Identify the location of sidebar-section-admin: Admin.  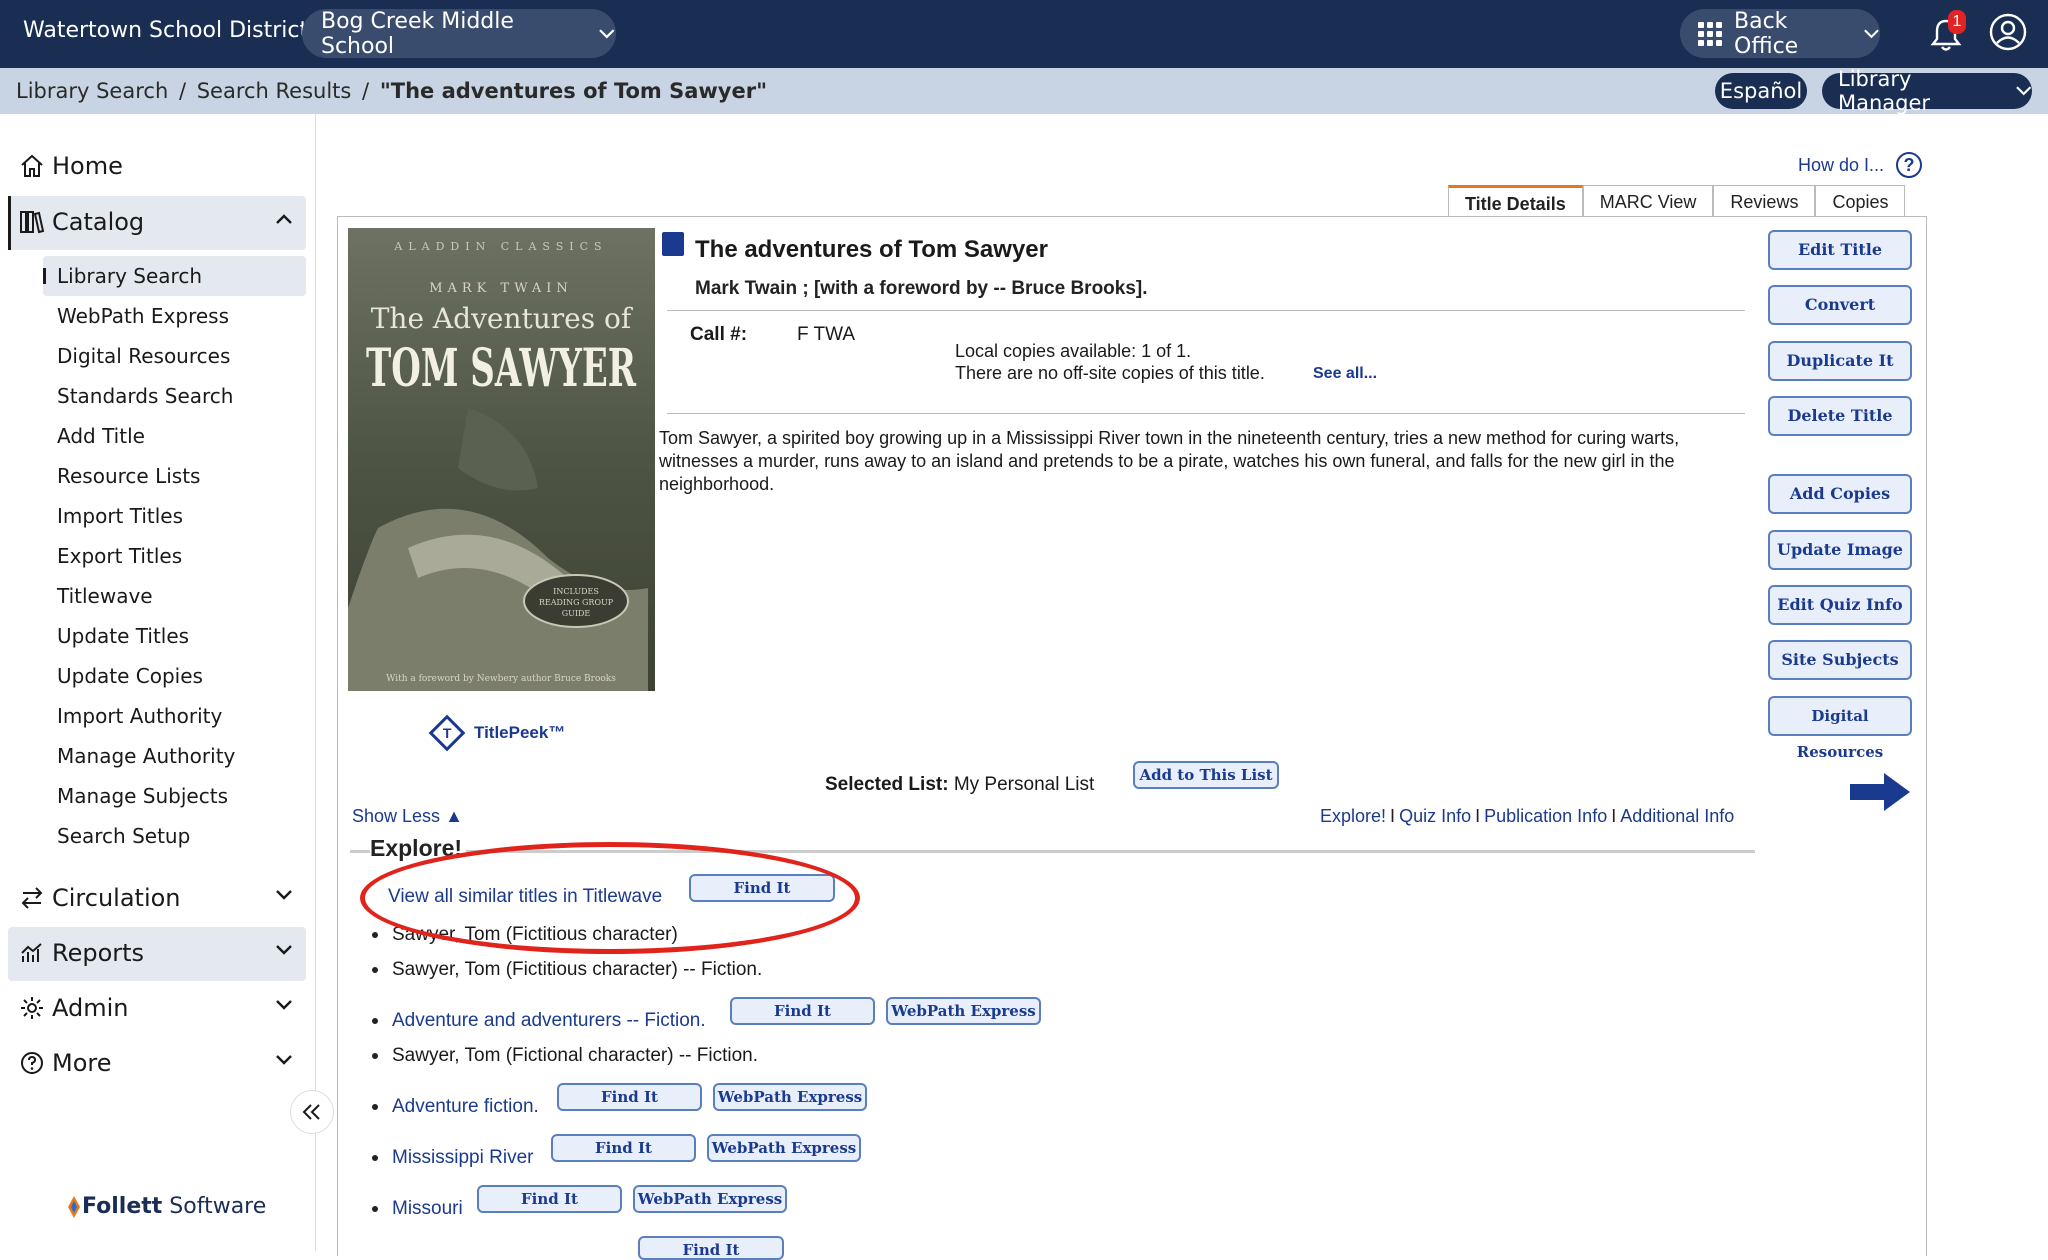
(157, 1009).